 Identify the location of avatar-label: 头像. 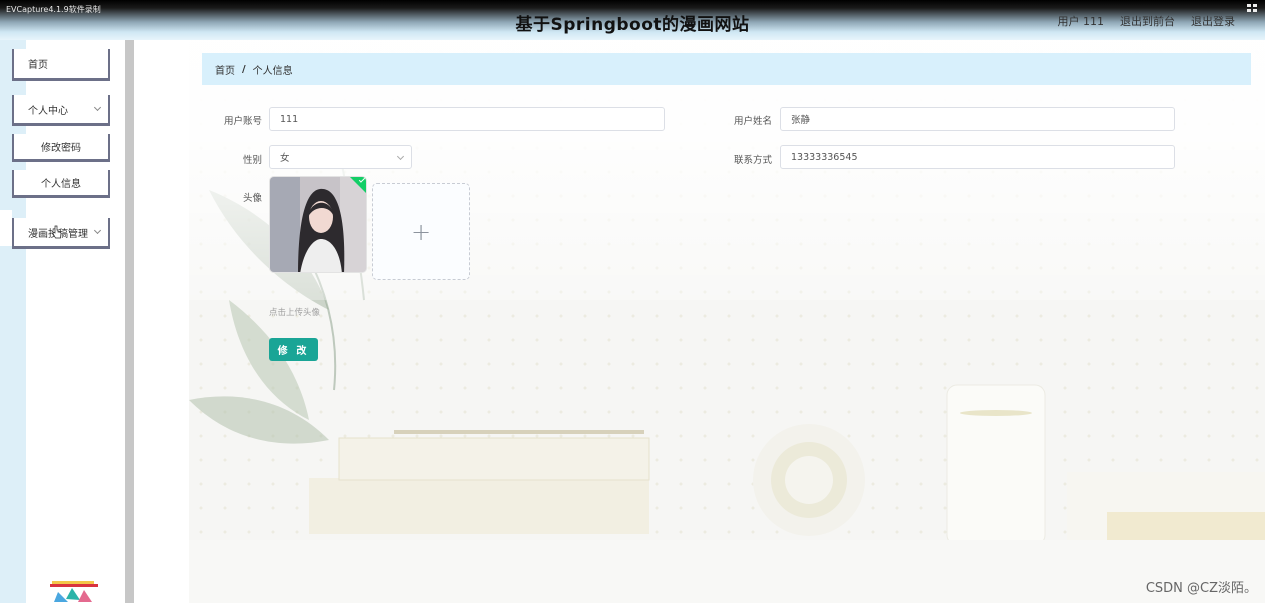
(252, 198).